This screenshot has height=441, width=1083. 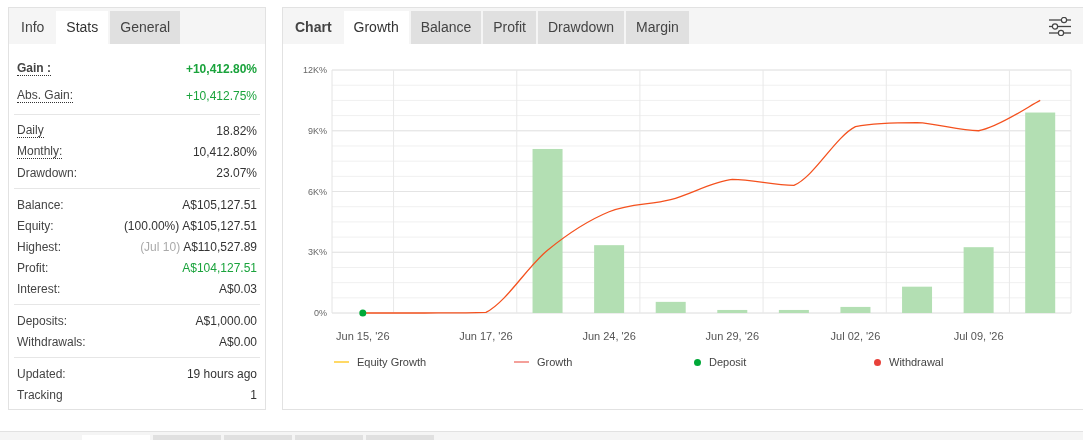 I want to click on stat-label: Gain :, so click(x=34, y=68).